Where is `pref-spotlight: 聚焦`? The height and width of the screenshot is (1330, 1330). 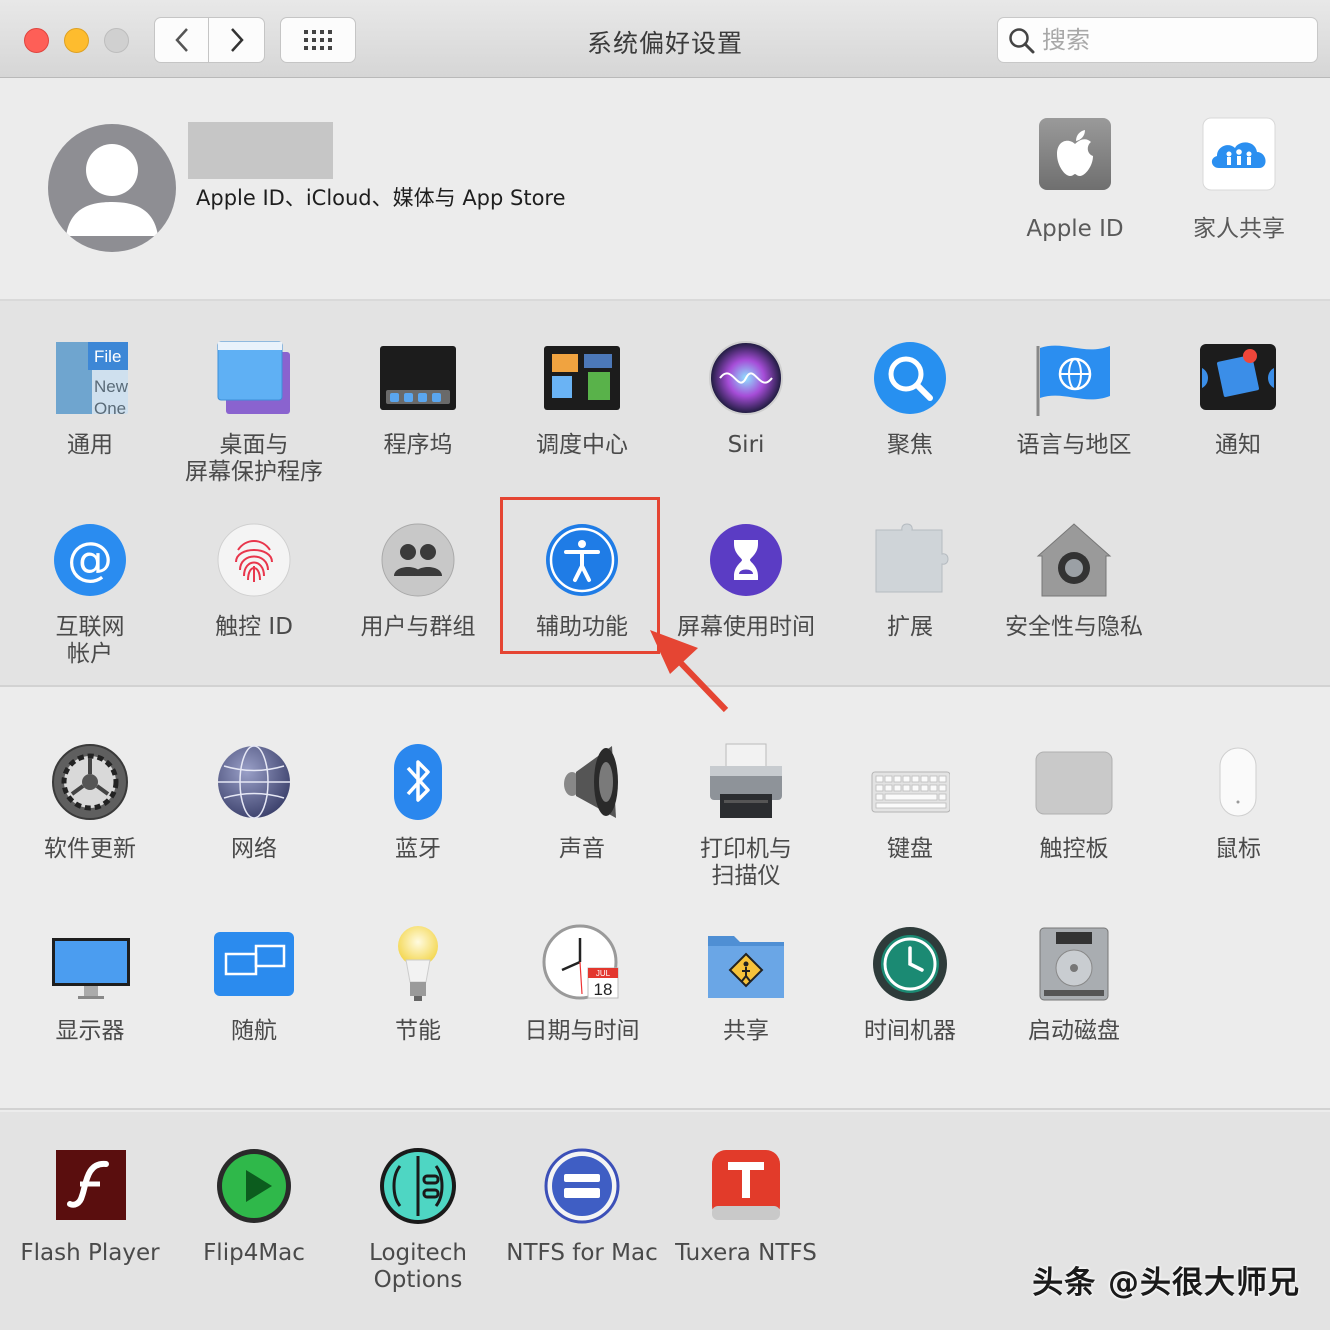
pref-spotlight: 聚焦 is located at coordinates (910, 398).